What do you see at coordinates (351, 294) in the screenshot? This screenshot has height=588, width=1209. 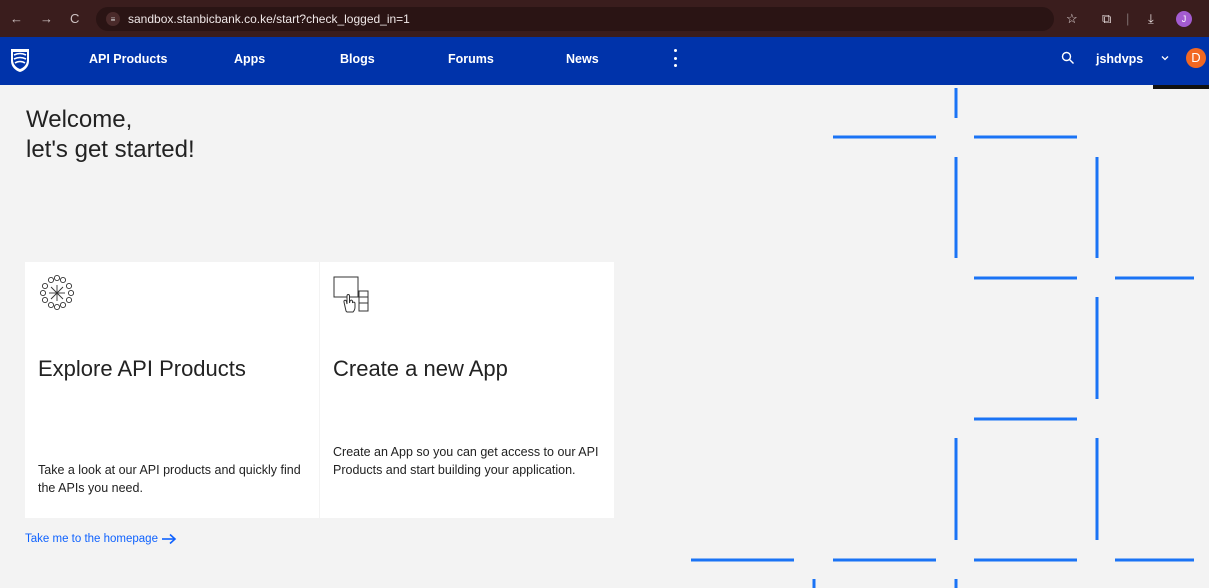 I see `create-app-icon` at bounding box center [351, 294].